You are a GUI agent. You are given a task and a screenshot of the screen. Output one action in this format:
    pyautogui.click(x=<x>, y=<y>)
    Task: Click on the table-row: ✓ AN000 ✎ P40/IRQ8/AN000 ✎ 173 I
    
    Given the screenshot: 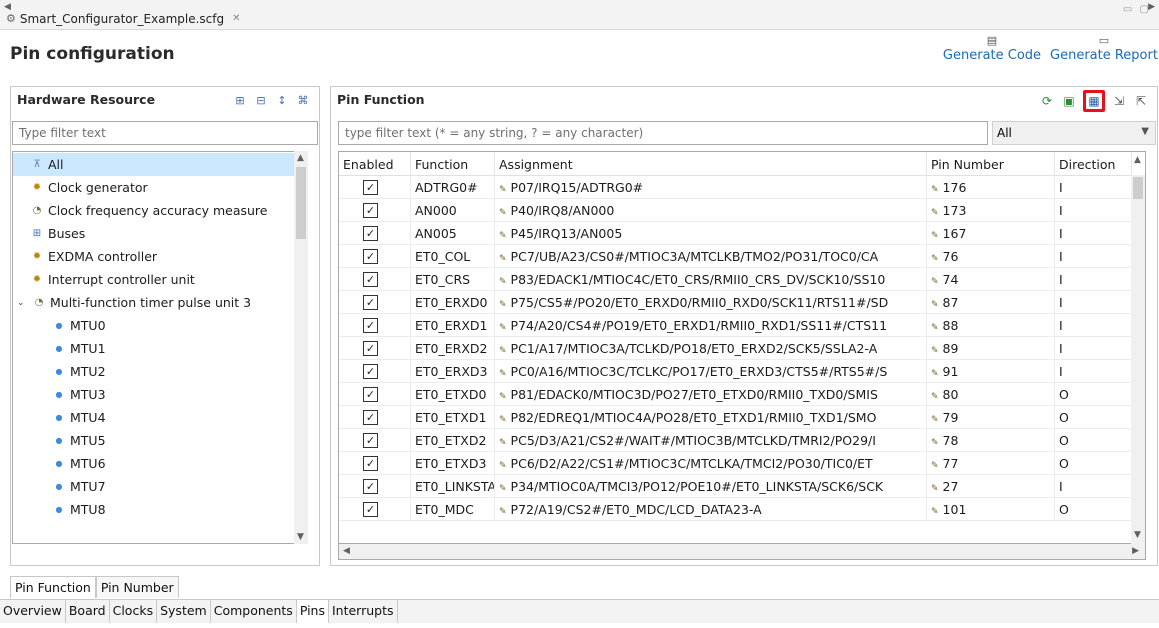 What is the action you would take?
    pyautogui.click(x=735, y=210)
    